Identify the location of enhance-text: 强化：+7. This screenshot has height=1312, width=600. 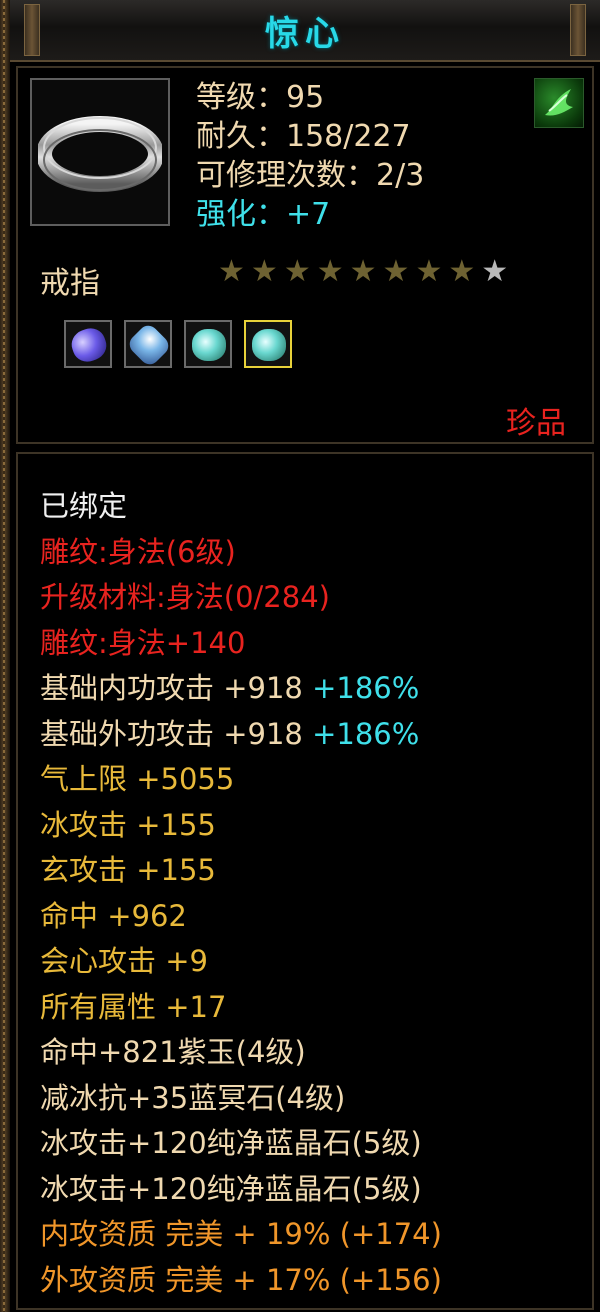
(263, 214).